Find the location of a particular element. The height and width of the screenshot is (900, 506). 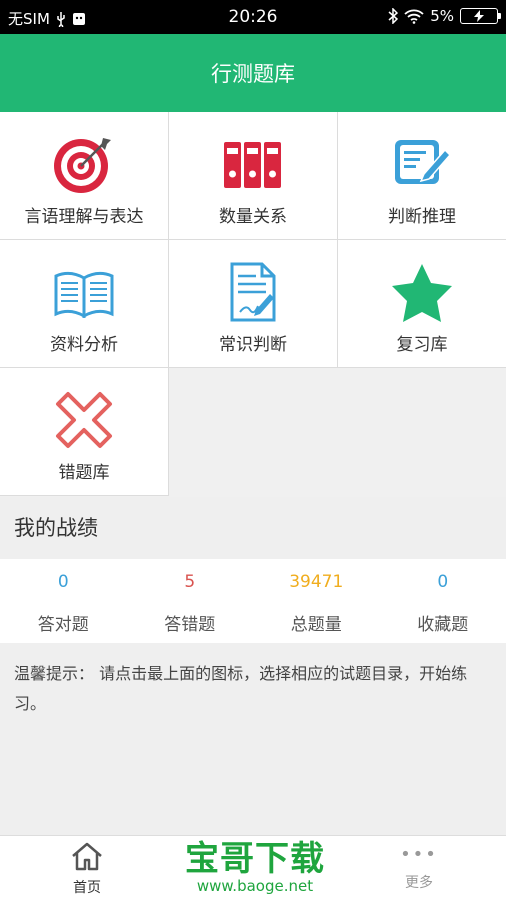

open-book-icon is located at coordinates (84, 294).